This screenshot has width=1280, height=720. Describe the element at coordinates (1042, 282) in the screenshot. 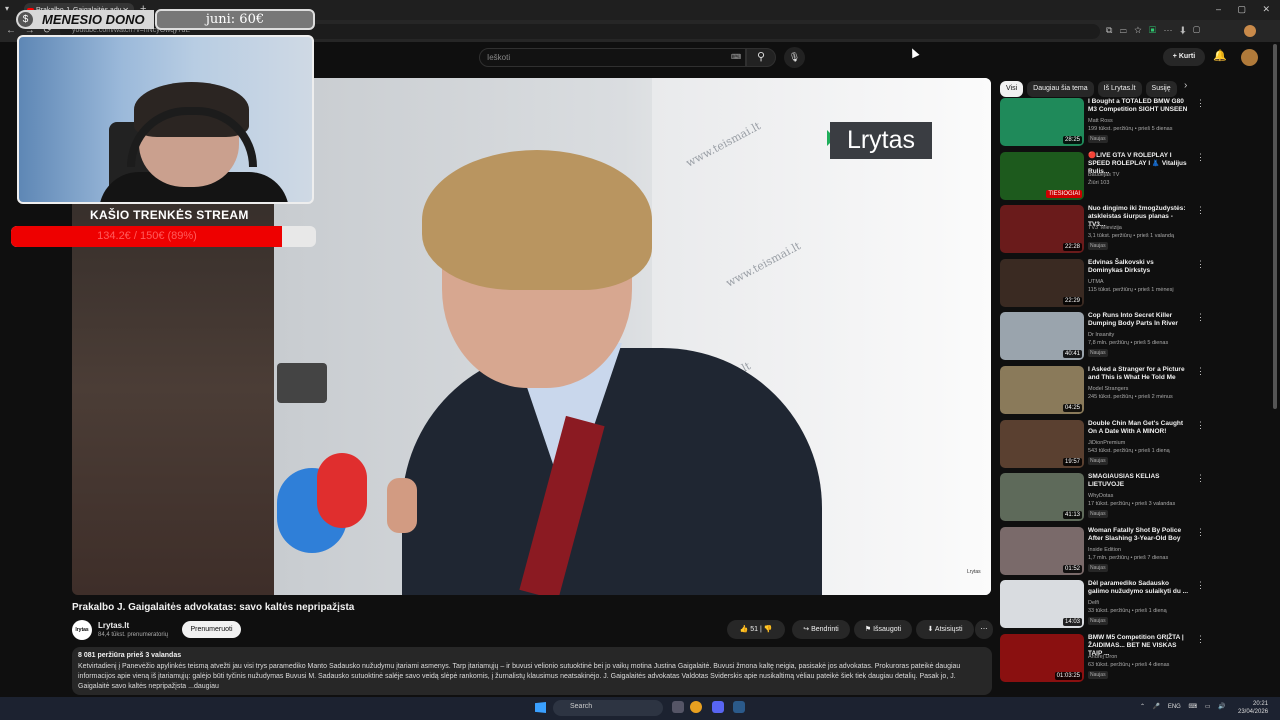

I see `recommendation-thumbnail: 22:29` at that location.